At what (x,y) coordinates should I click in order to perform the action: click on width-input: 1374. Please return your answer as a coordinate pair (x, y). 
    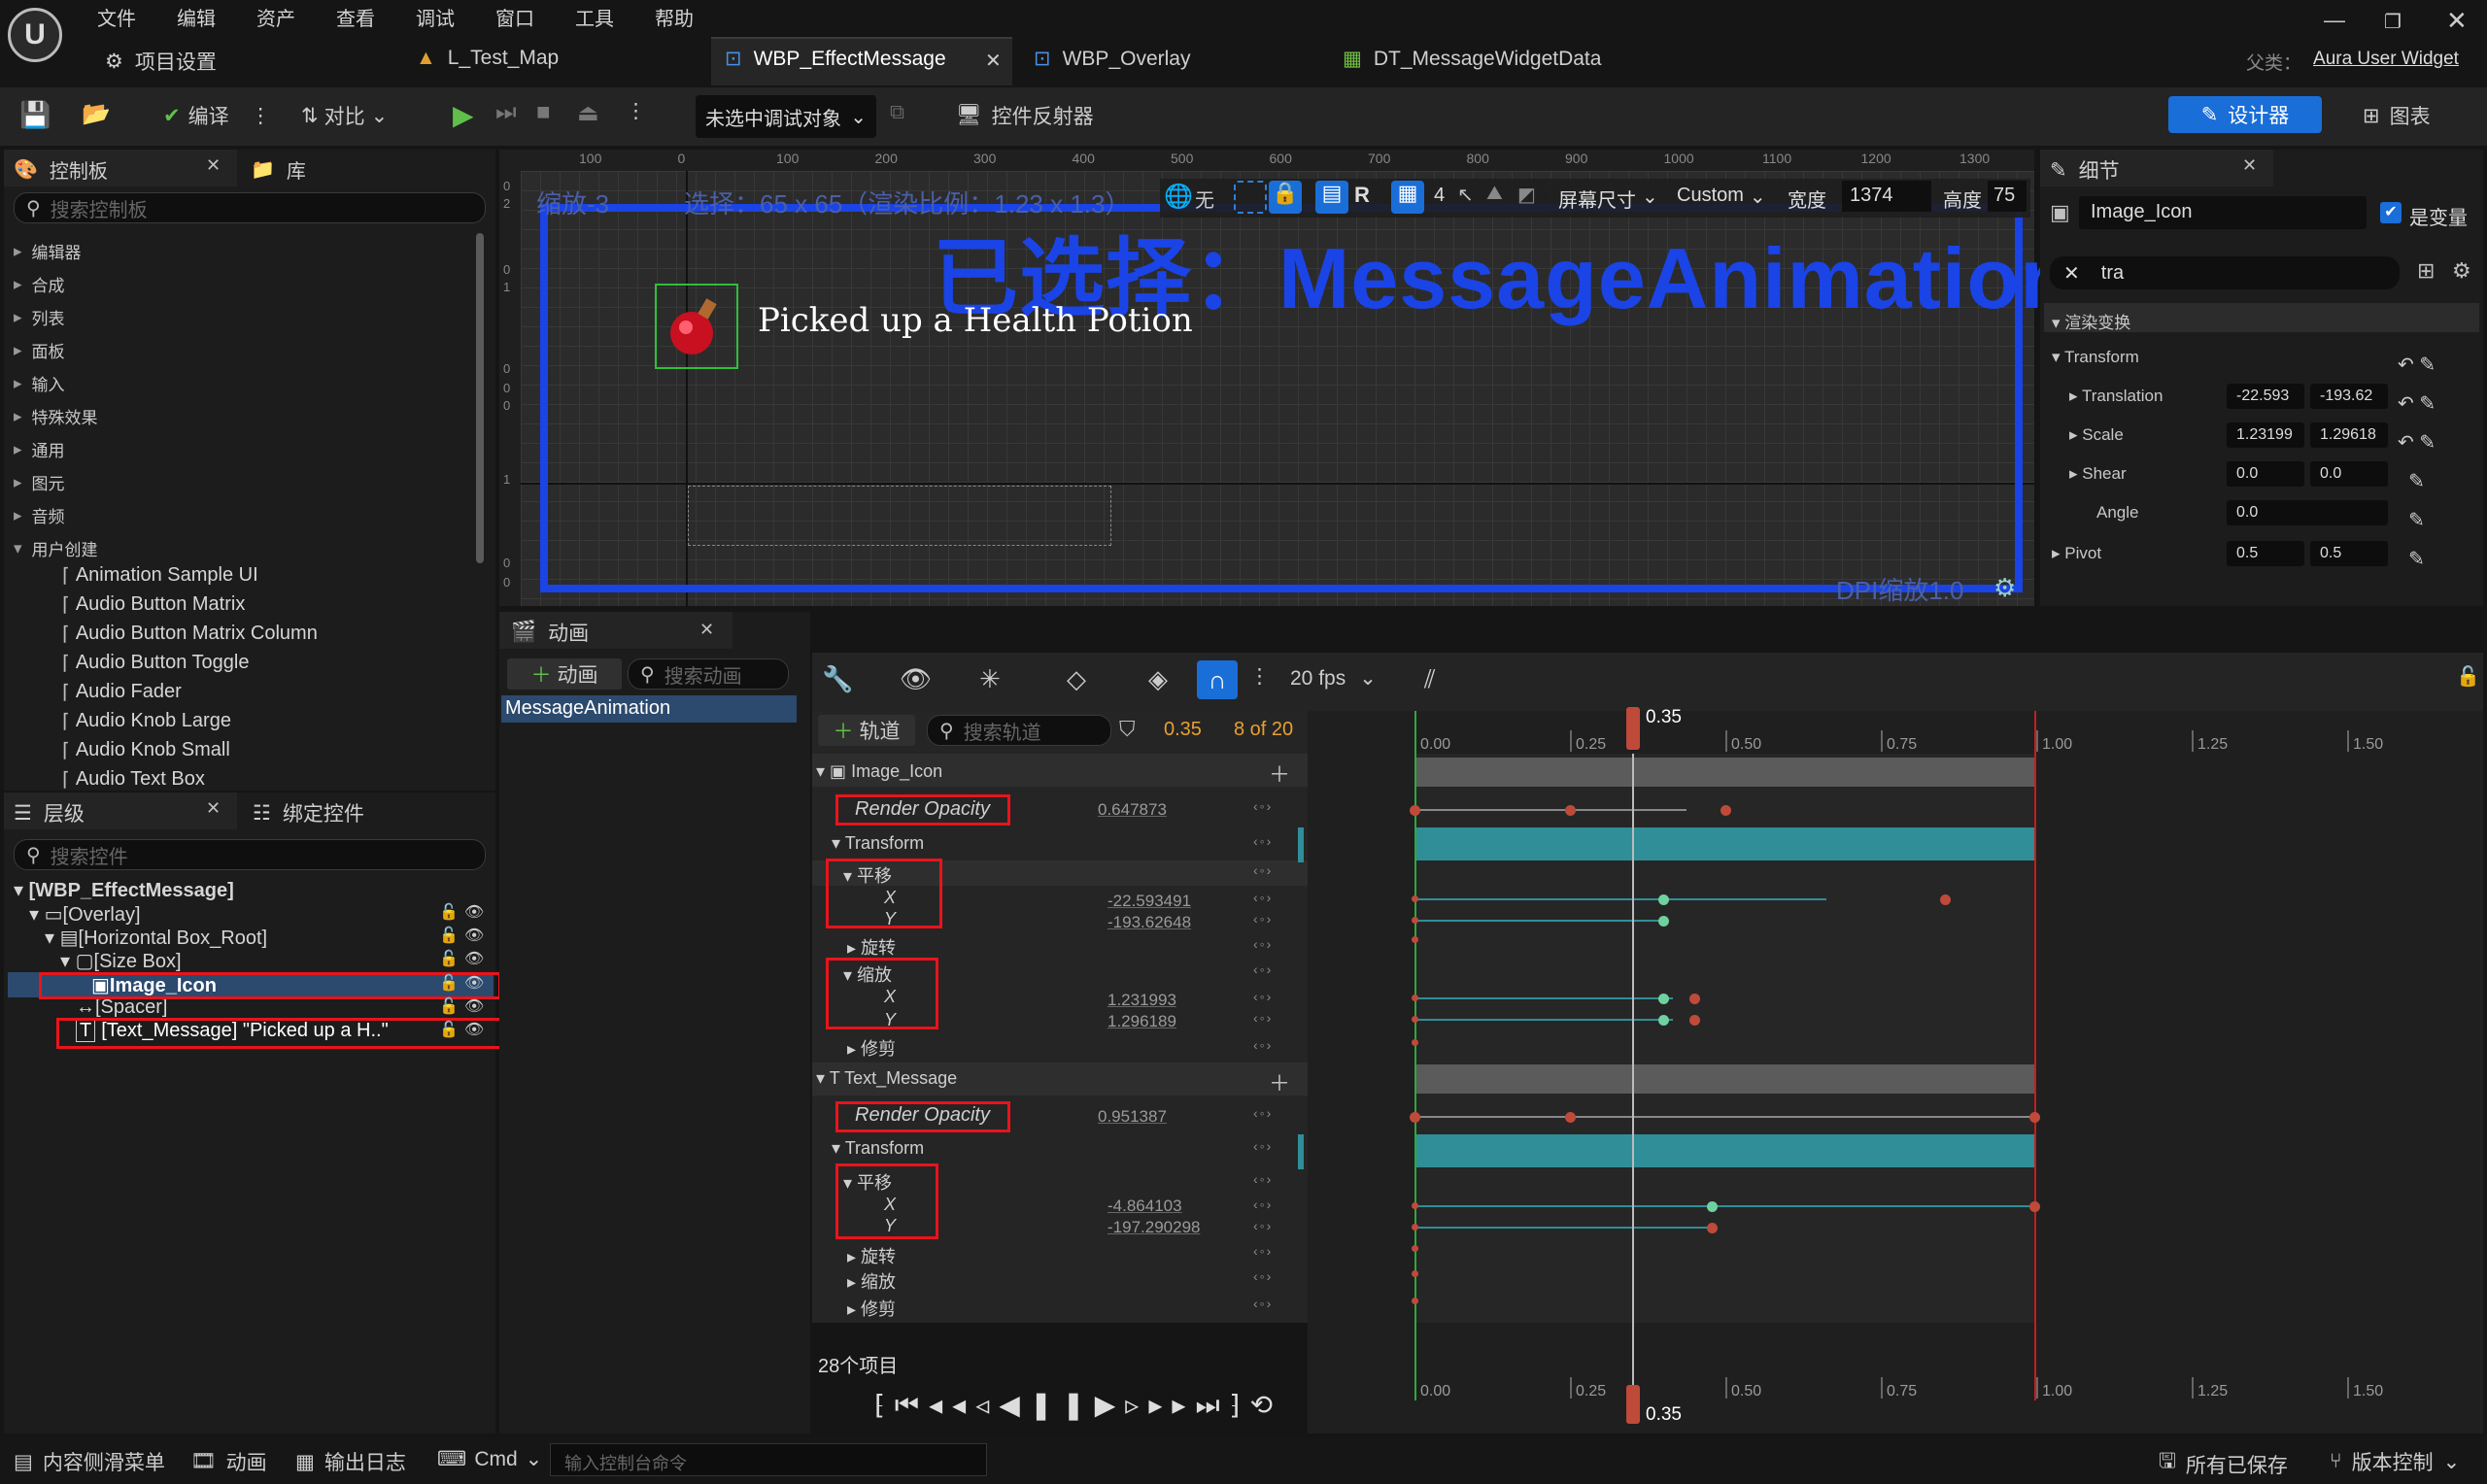
    Looking at the image, I should click on (1886, 196).